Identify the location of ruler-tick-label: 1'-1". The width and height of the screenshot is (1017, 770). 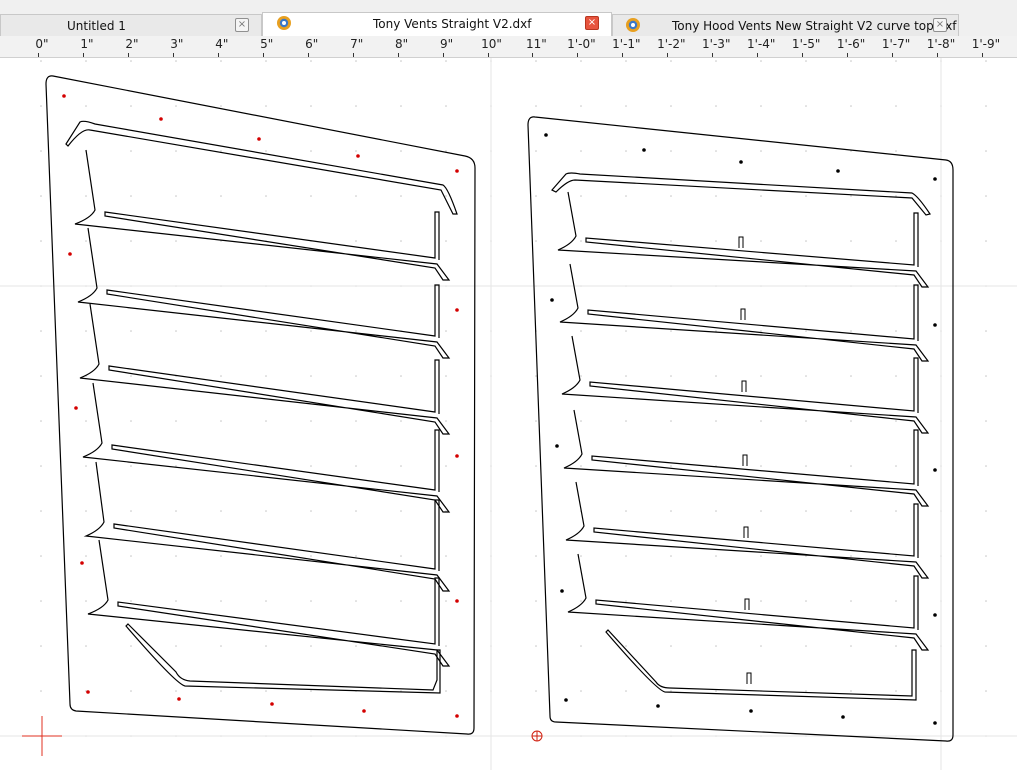
(626, 44).